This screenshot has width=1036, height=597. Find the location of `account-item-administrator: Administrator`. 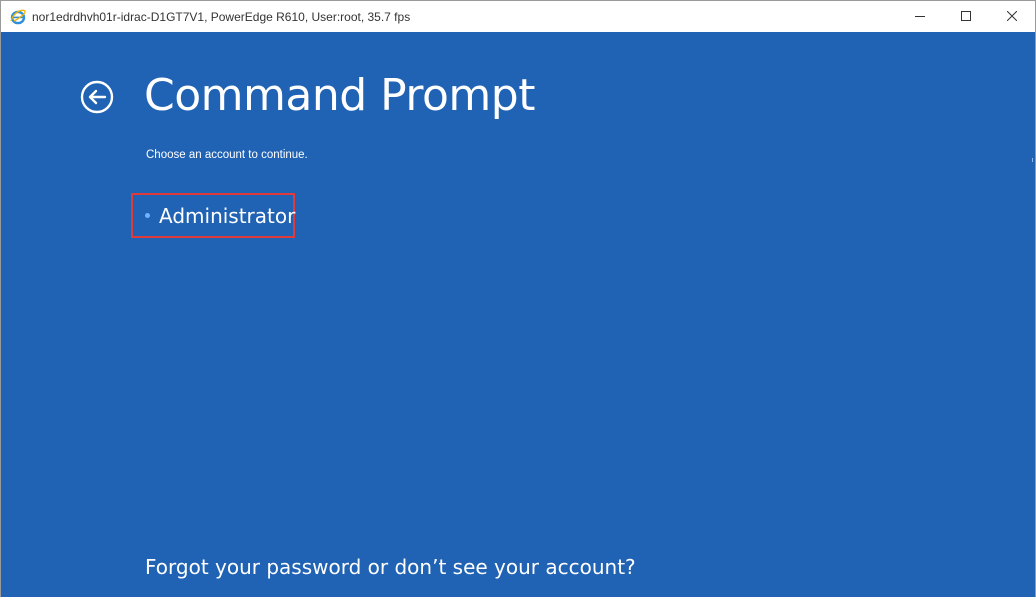

account-item-administrator: Administrator is located at coordinates (213, 215).